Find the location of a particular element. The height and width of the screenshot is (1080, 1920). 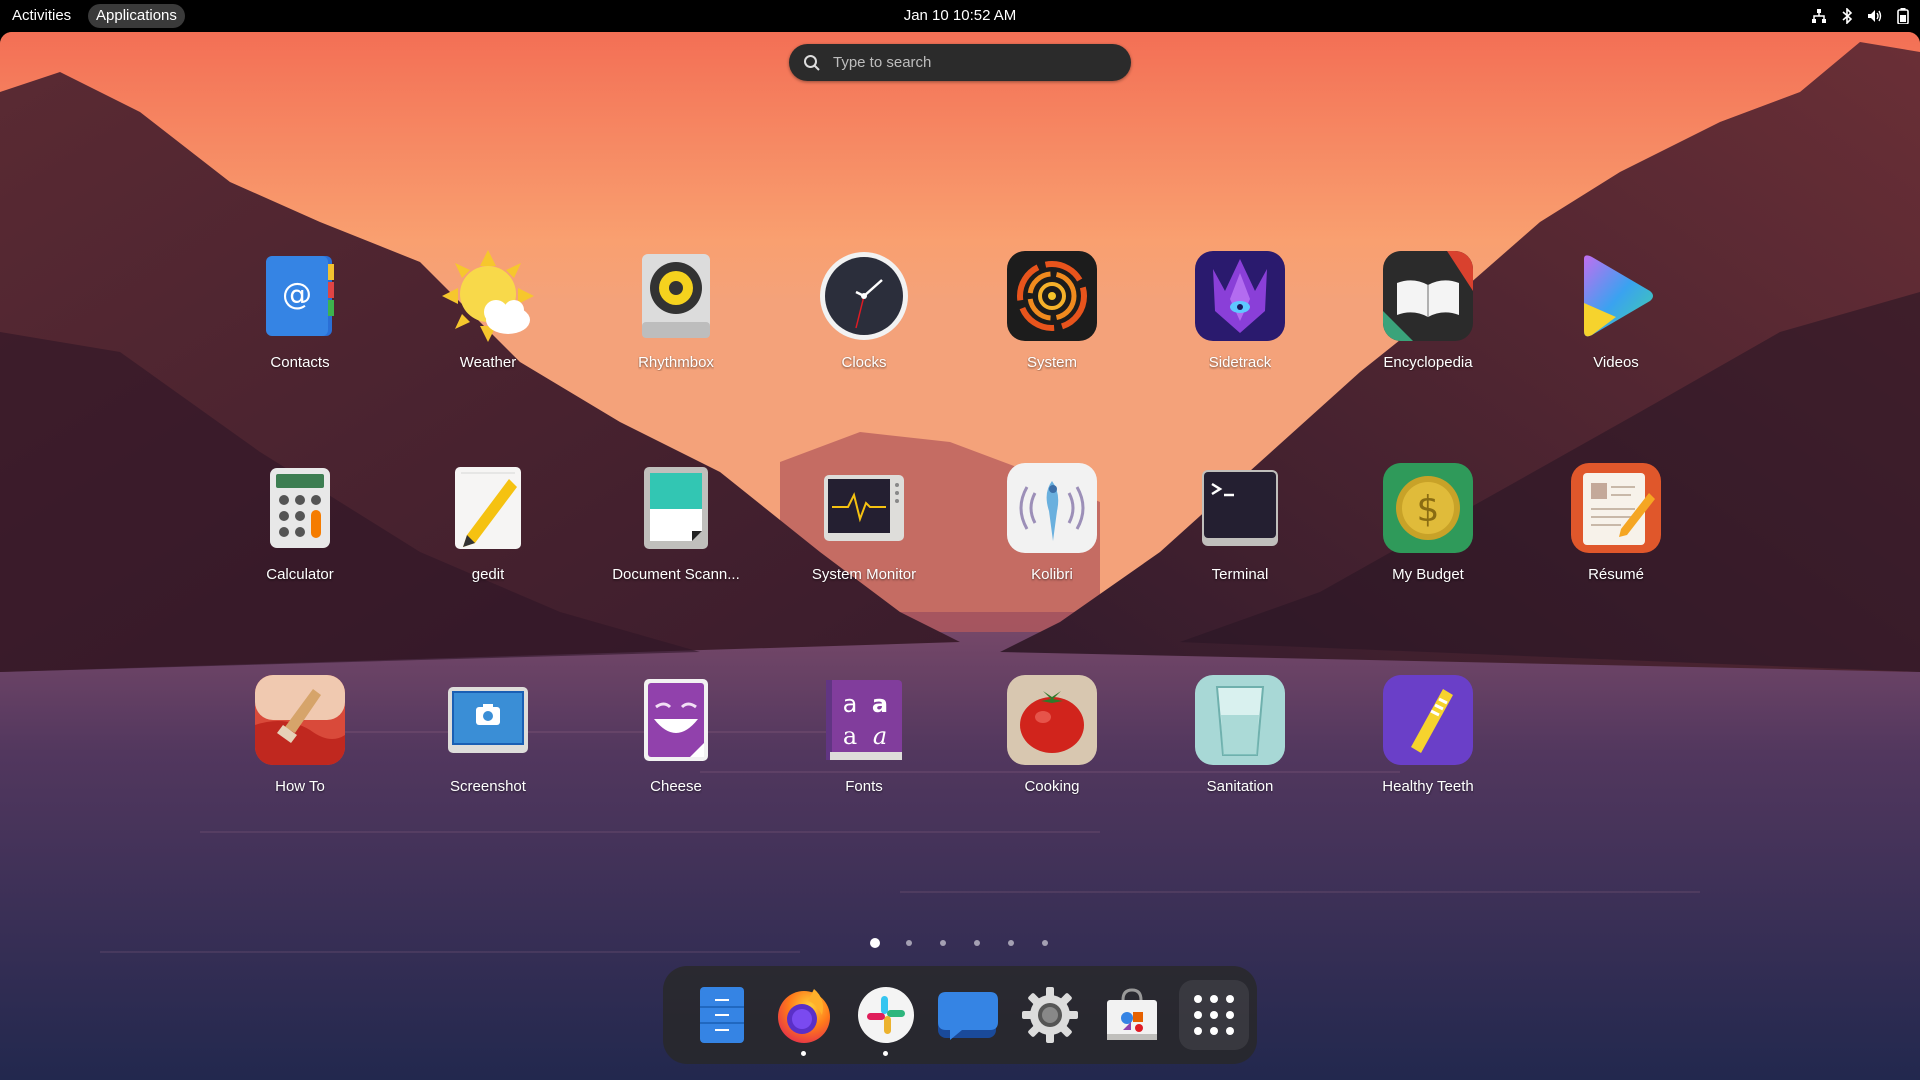

app-system: System is located at coordinates (1052, 315).